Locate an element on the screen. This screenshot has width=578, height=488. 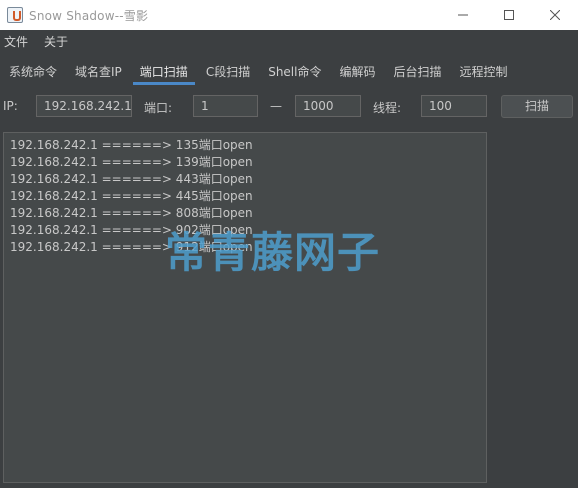
output-line: 192.168.242.1 ======> 443端口open is located at coordinates (131, 179).